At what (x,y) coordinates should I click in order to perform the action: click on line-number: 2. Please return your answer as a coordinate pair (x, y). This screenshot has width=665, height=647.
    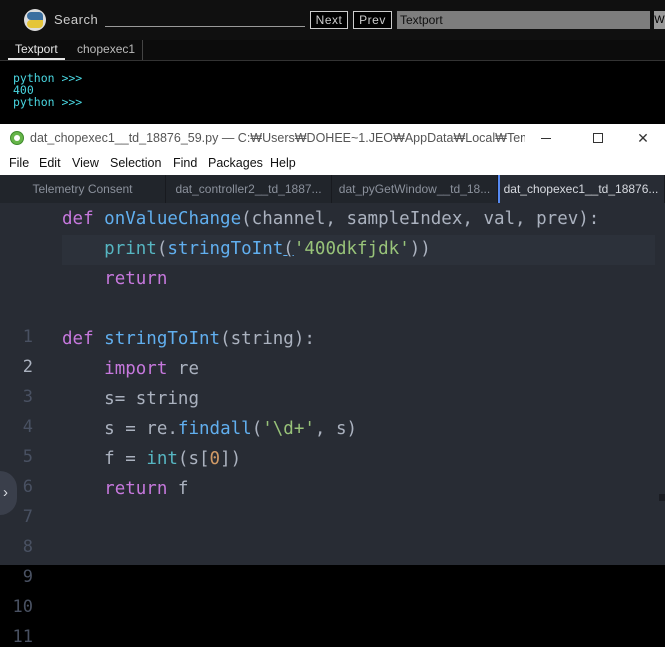
    Looking at the image, I should click on (27, 367).